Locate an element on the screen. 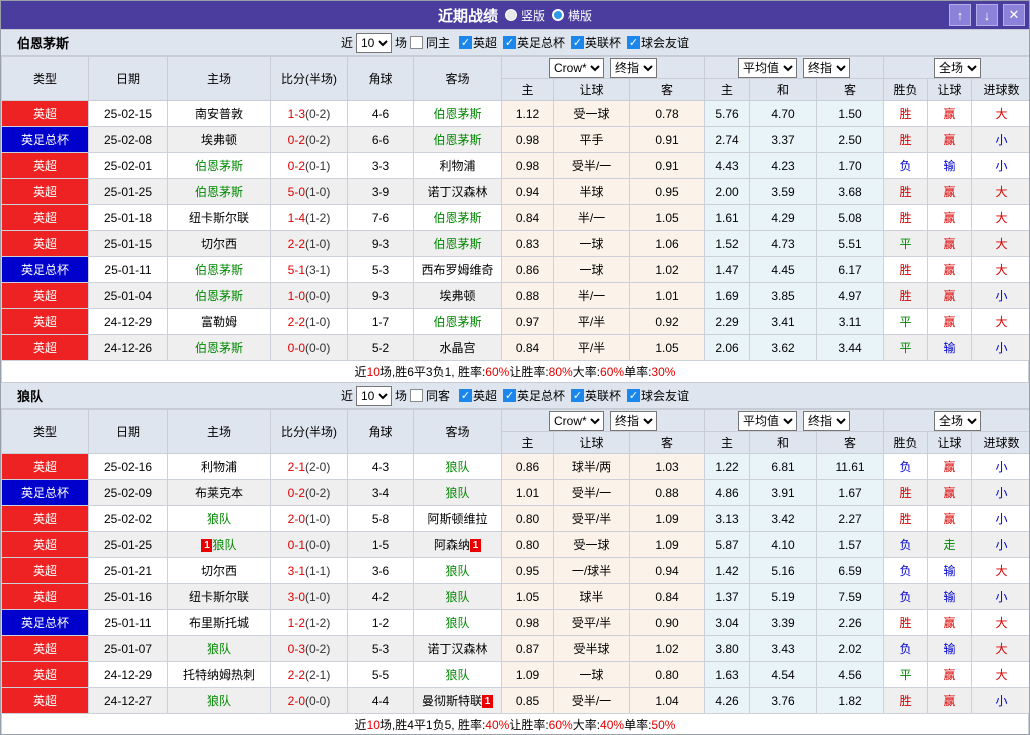  average-odds-cell: 7.59 is located at coordinates (850, 596).